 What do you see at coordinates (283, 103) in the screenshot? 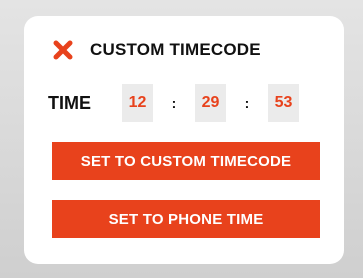
I see `seconds-field: 53` at bounding box center [283, 103].